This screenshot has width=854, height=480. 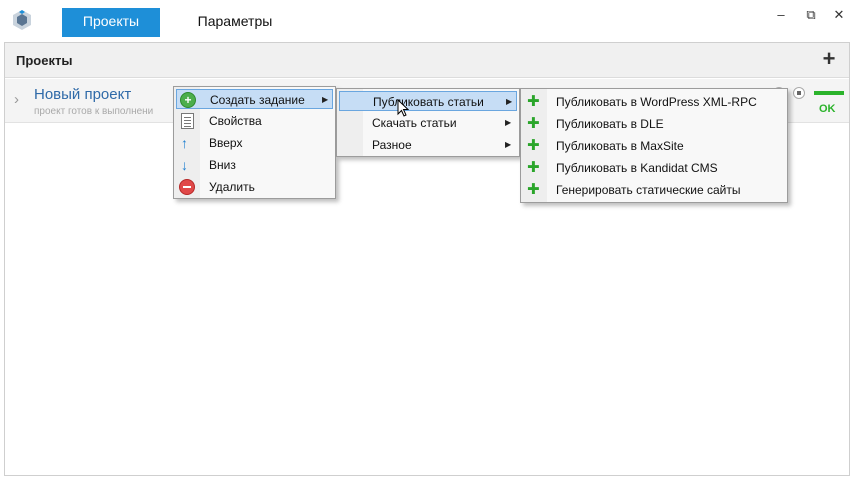 What do you see at coordinates (111, 22) in the screenshot?
I see `tab-projects: Проекты` at bounding box center [111, 22].